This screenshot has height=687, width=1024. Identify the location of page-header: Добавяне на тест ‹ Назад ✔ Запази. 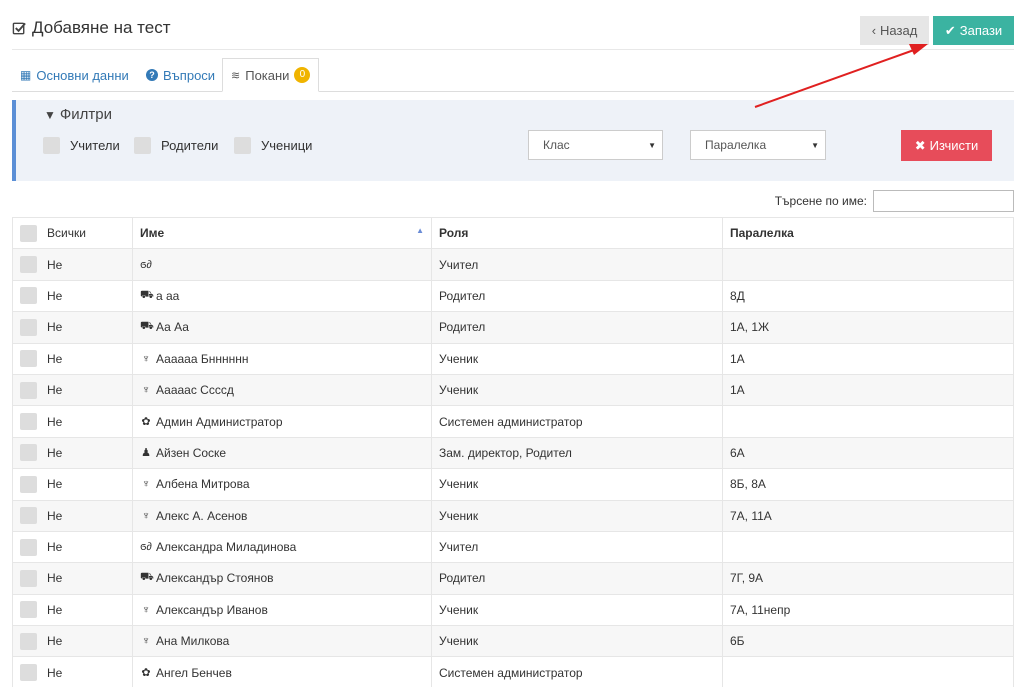
(513, 31).